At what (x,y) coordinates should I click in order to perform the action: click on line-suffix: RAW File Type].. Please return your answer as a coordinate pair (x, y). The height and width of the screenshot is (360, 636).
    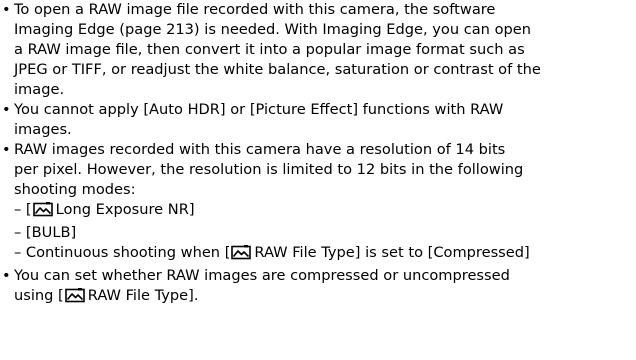
    Looking at the image, I should click on (143, 295).